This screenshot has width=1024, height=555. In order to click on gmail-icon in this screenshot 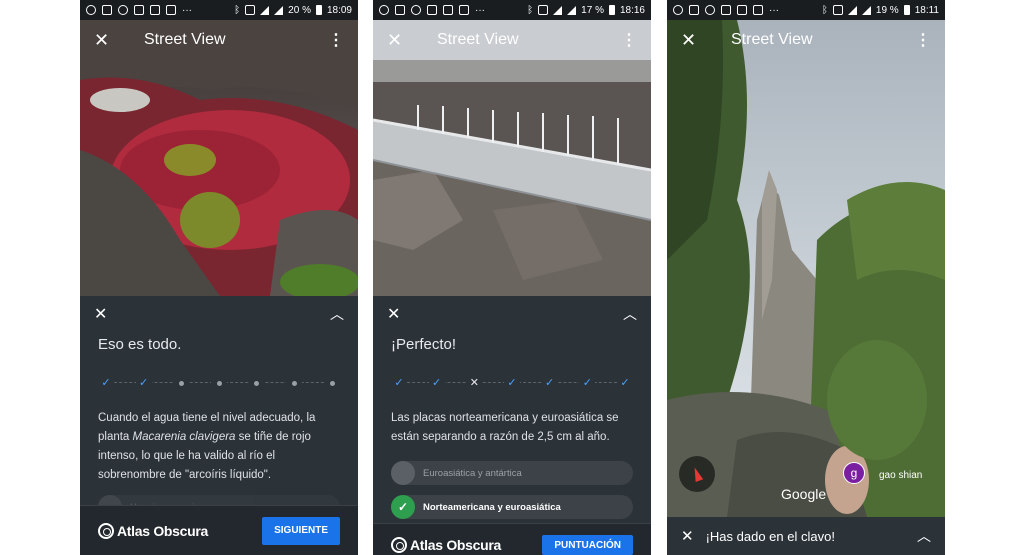, I will do `click(742, 10)`.